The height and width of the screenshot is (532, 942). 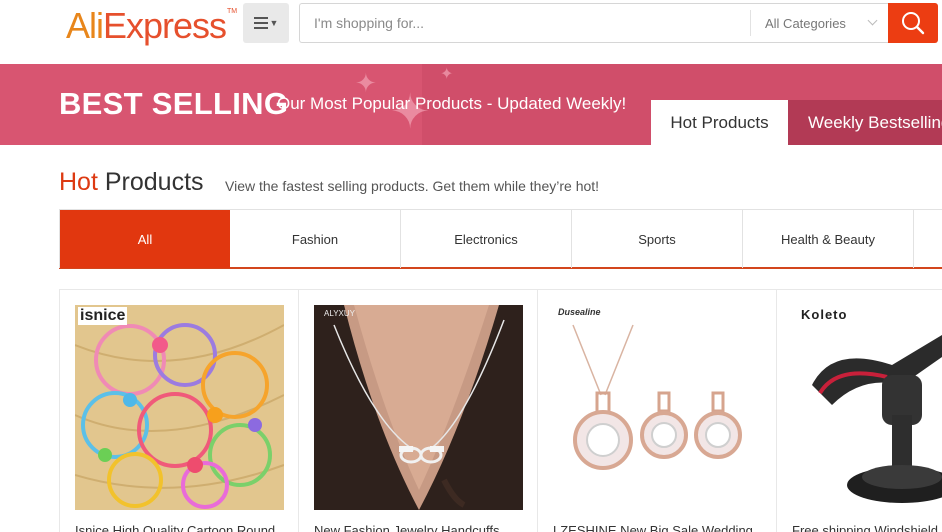 I want to click on section-title: Hot Products, so click(x=131, y=182).